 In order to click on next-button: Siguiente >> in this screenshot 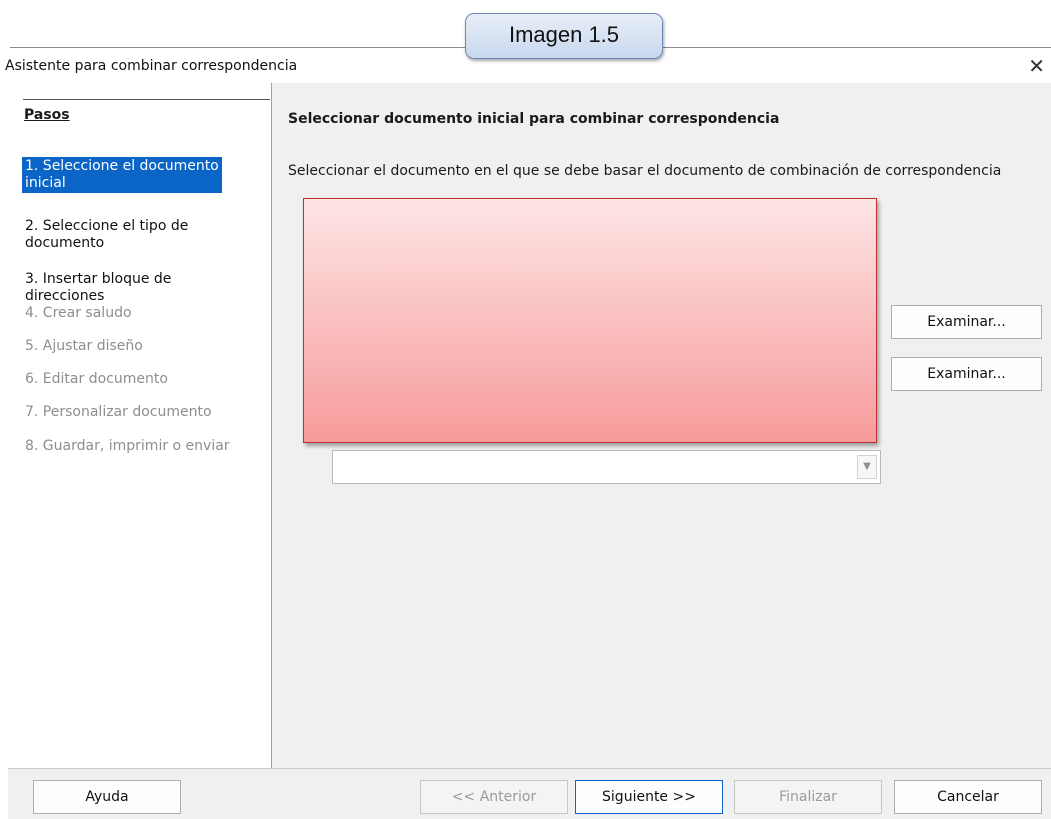, I will do `click(649, 797)`.